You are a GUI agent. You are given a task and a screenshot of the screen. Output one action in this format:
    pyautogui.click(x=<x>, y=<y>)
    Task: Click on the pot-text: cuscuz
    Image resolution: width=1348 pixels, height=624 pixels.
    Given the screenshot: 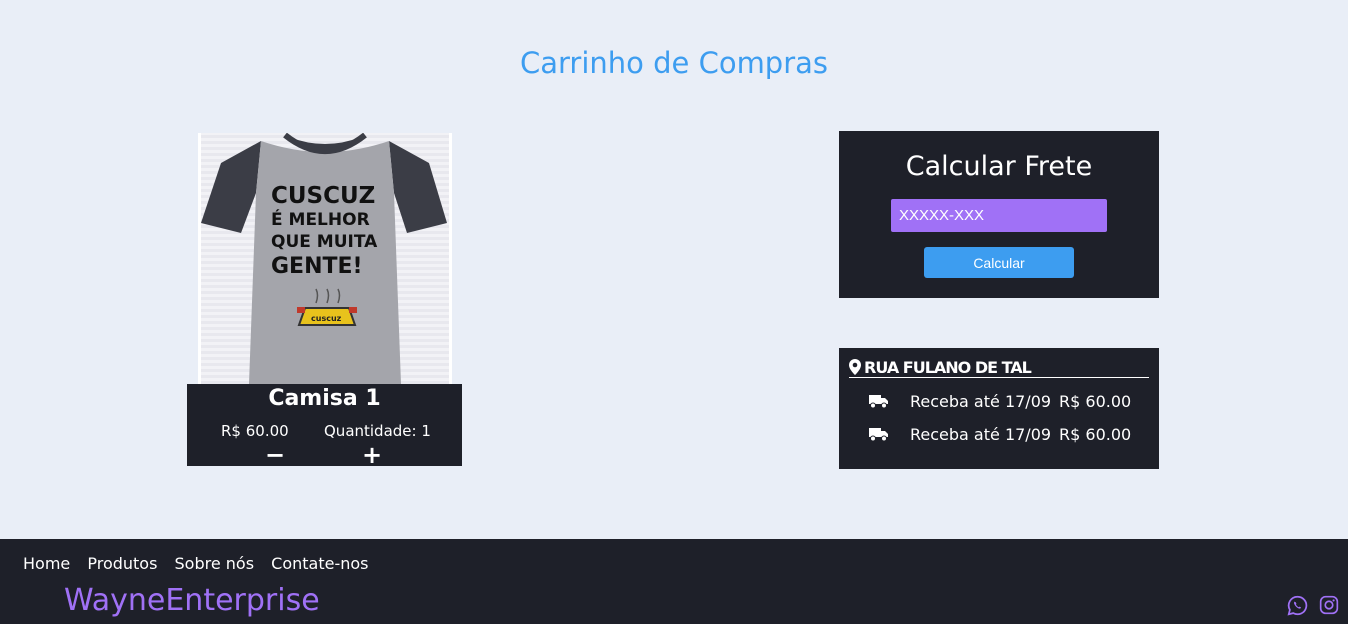 What is the action you would take?
    pyautogui.click(x=326, y=318)
    